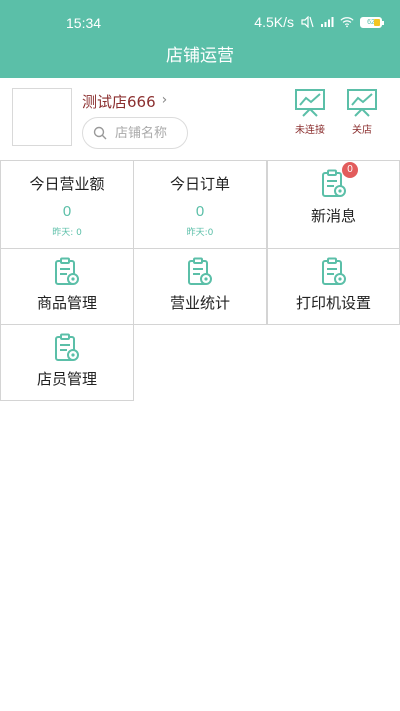 The width and height of the screenshot is (400, 711). I want to click on revenue-yesterday: 昨天: 0, so click(67, 233).